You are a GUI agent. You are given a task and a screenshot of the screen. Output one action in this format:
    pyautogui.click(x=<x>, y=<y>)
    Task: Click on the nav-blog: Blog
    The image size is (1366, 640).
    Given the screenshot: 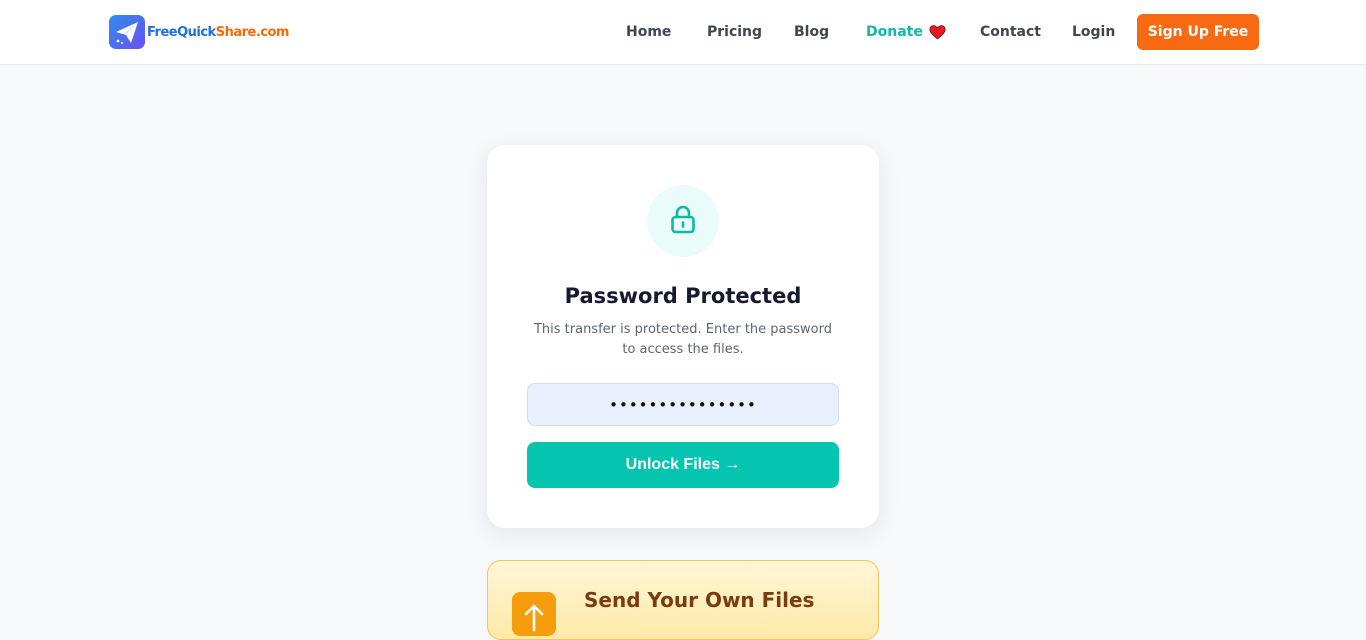 What is the action you would take?
    pyautogui.click(x=811, y=32)
    